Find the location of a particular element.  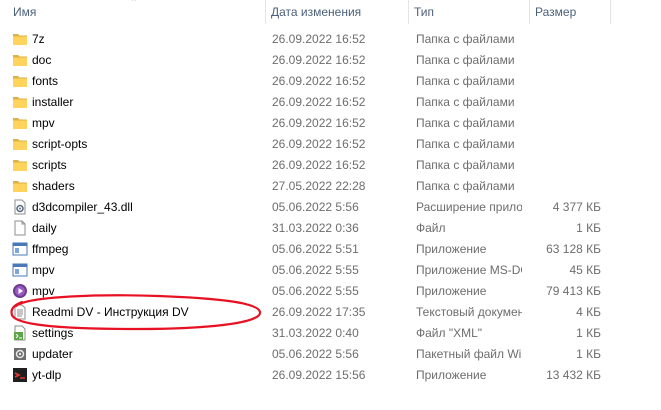

file-type: Файл is located at coordinates (431, 228).